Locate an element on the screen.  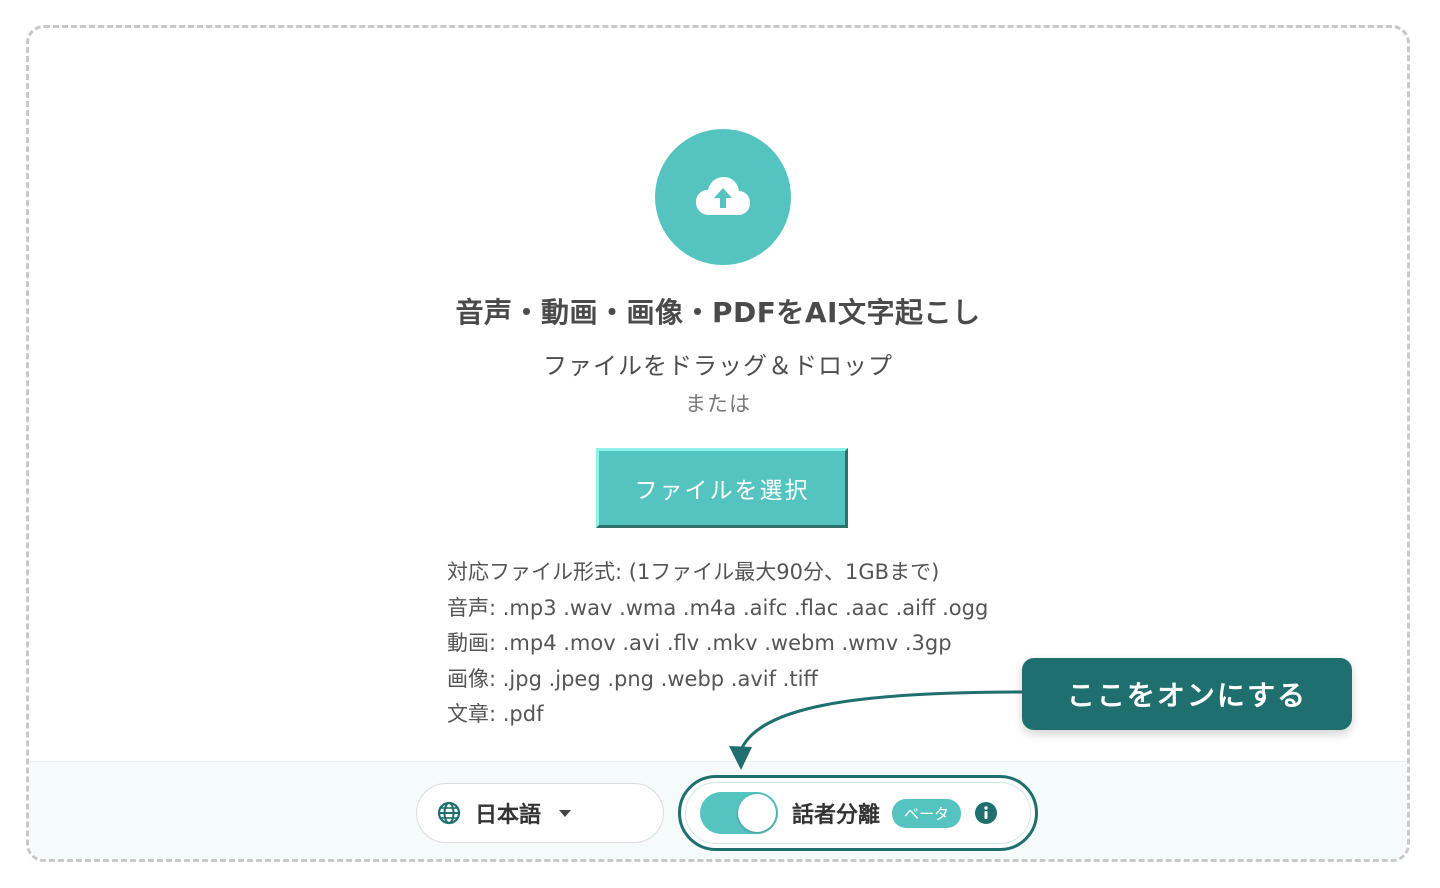
chevron-down-icon is located at coordinates (565, 813).